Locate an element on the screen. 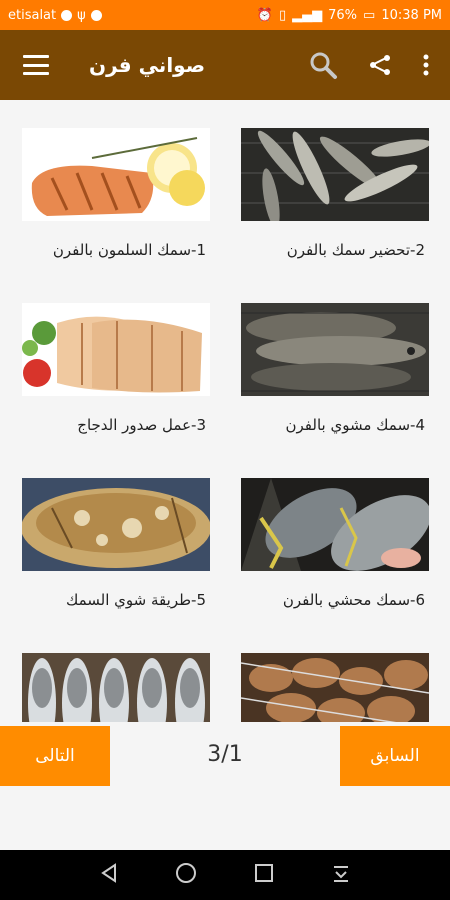 This screenshot has height=900, width=450. recipe-title: 3-عمل صدور الدجاج is located at coordinates (141, 425).